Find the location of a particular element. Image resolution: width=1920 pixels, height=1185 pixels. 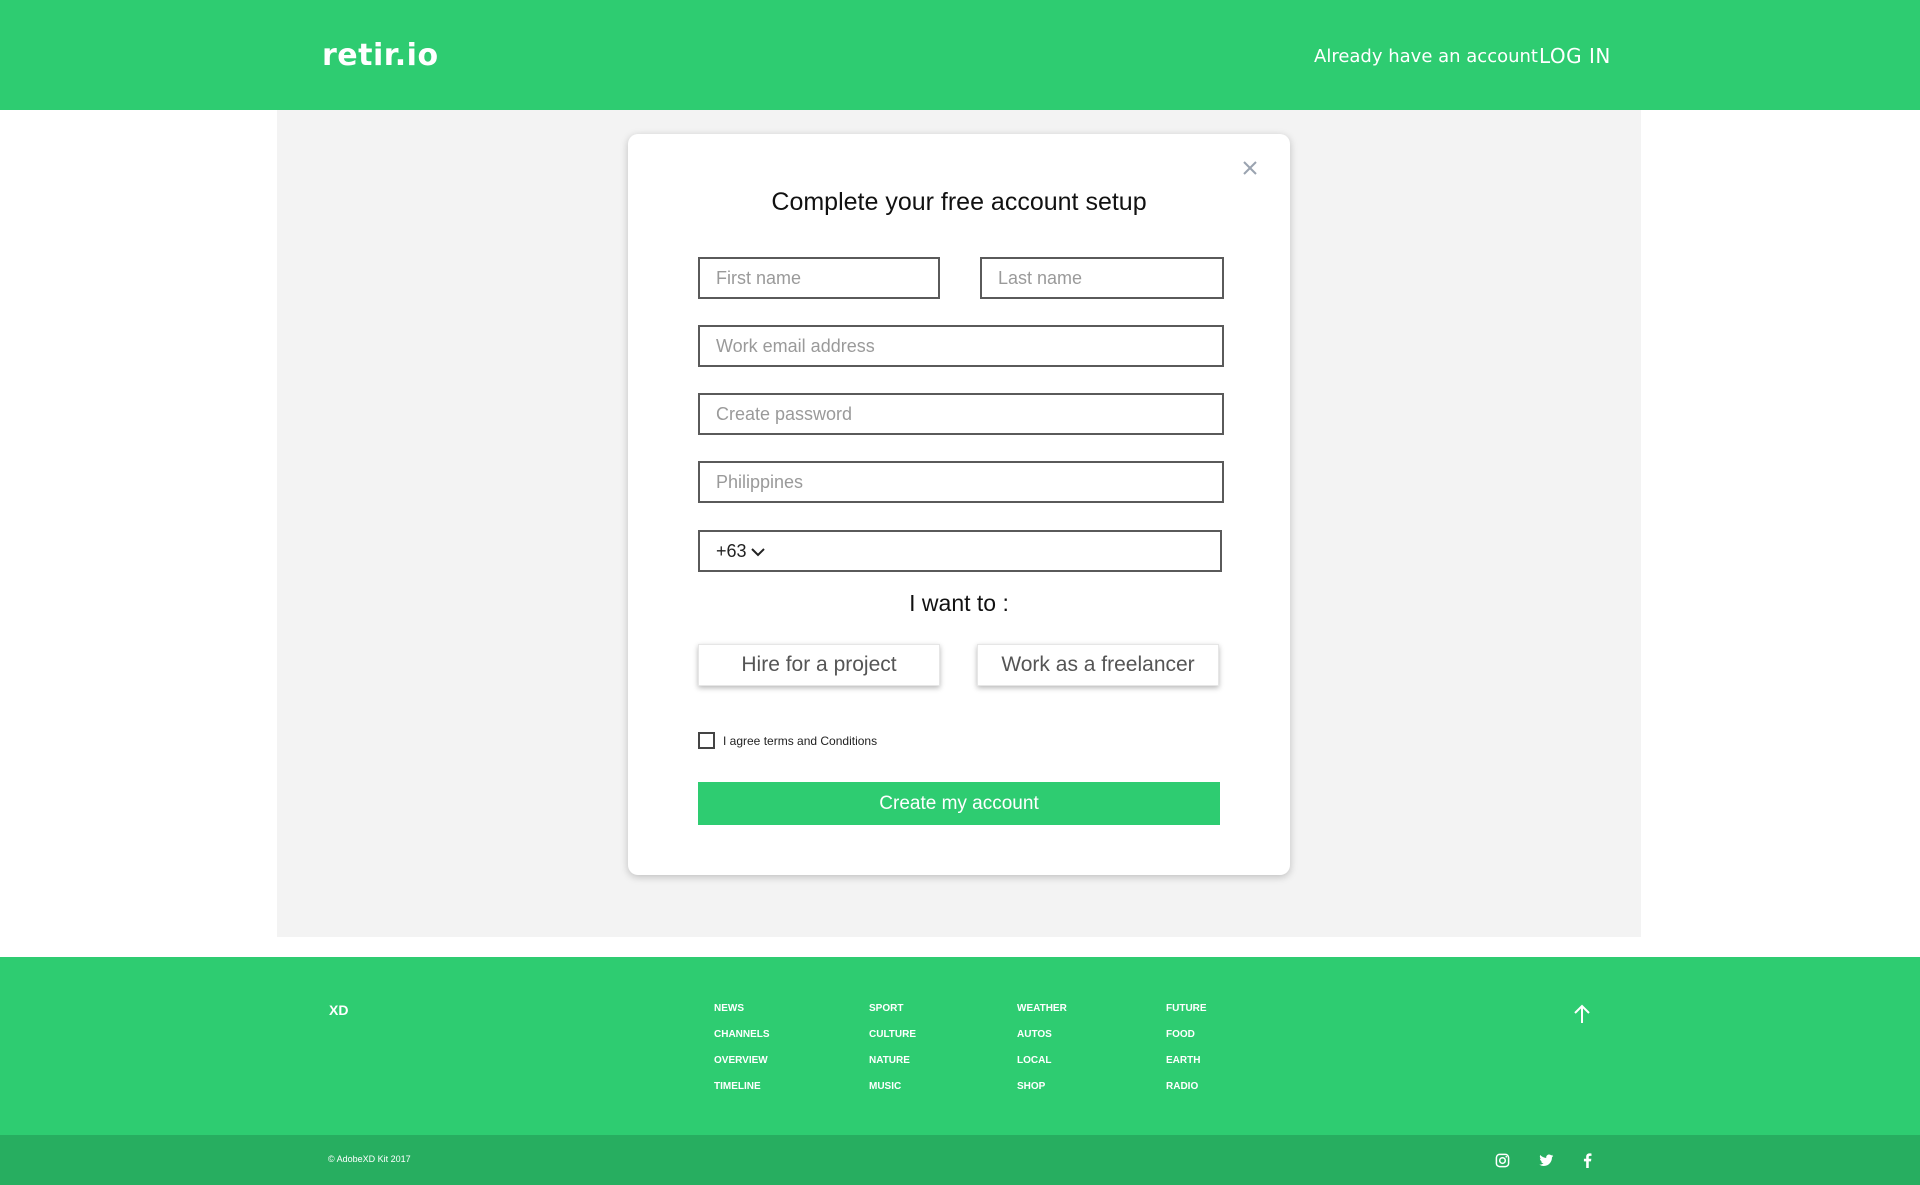

footer-link: TIMELINE is located at coordinates (742, 1094).